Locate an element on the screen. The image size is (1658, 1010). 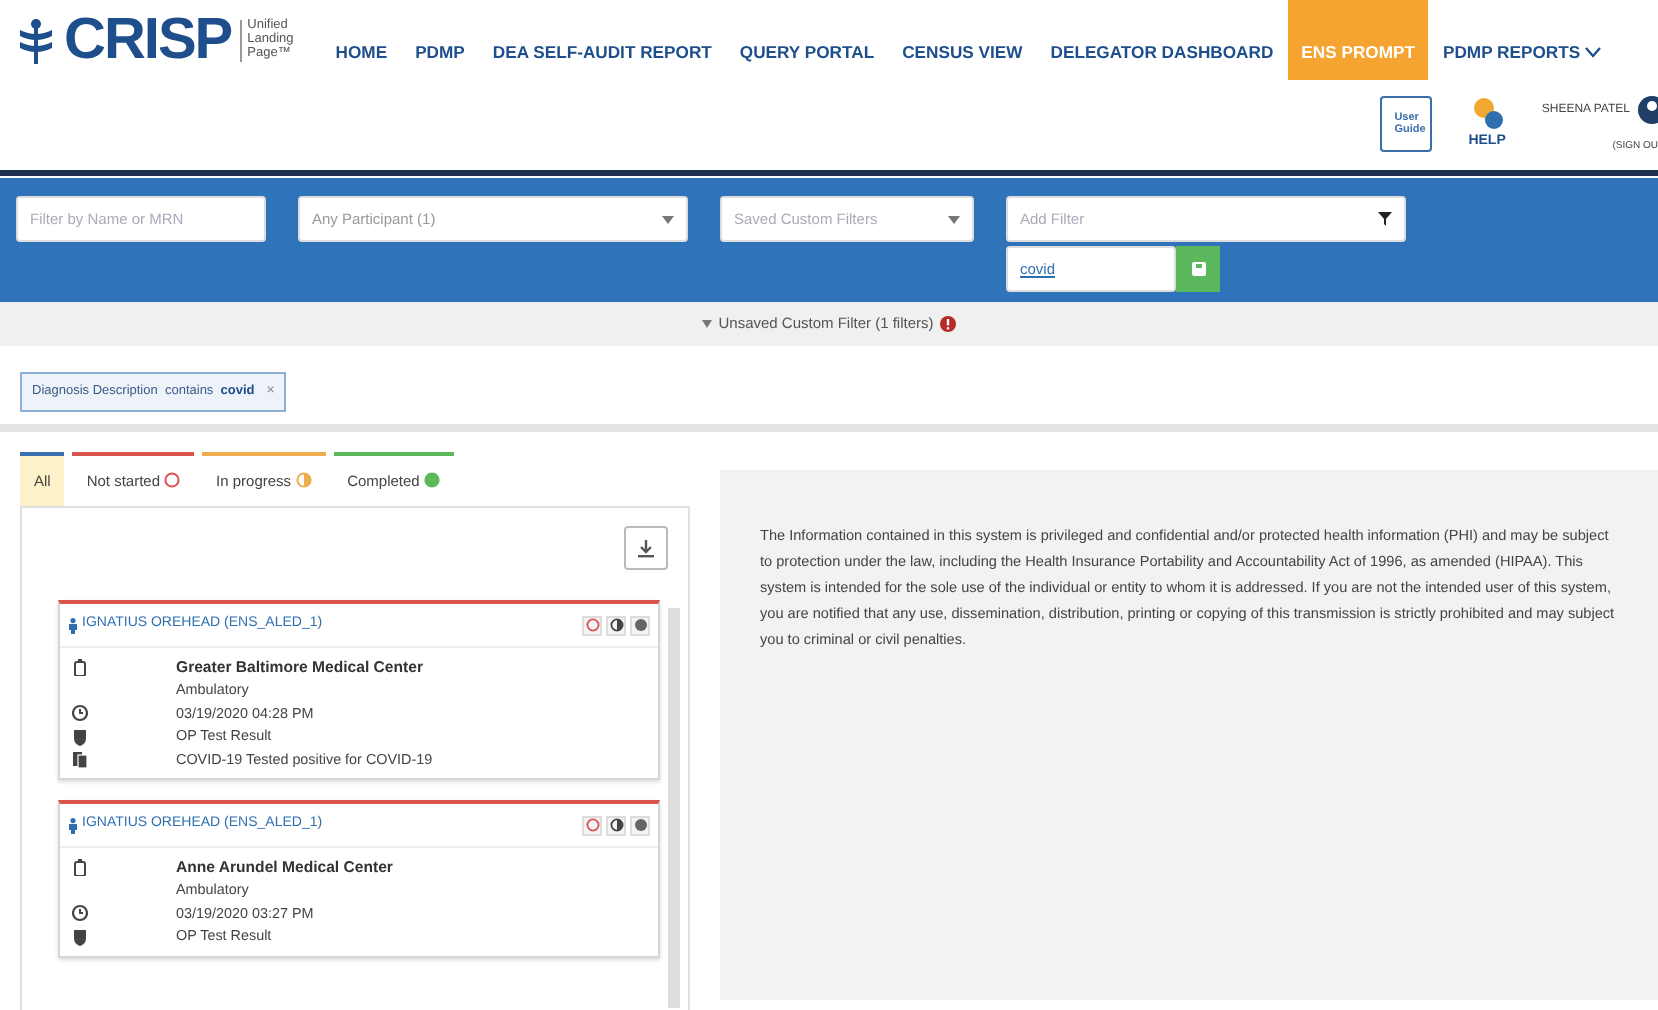
caduceus-icon is located at coordinates (36, 41).